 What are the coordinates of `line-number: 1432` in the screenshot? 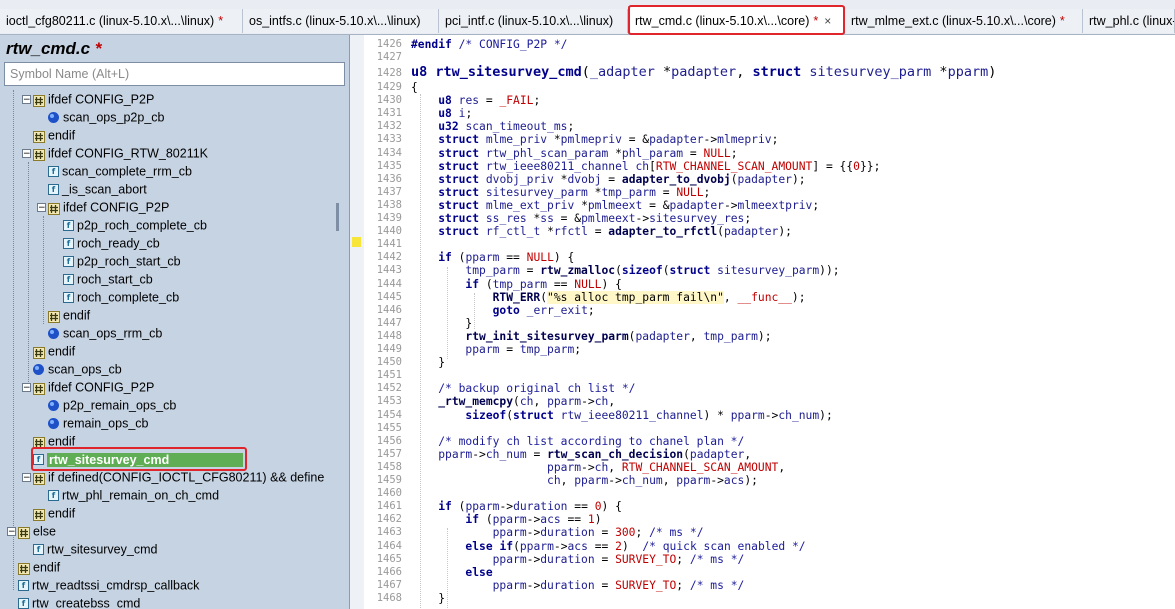 It's located at (389, 126).